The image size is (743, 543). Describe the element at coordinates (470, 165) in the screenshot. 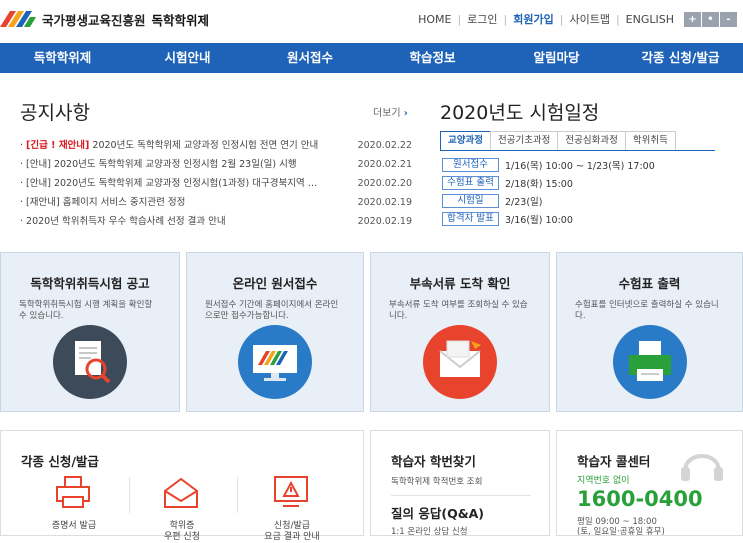

I see `schedule-key: 원서접수` at that location.